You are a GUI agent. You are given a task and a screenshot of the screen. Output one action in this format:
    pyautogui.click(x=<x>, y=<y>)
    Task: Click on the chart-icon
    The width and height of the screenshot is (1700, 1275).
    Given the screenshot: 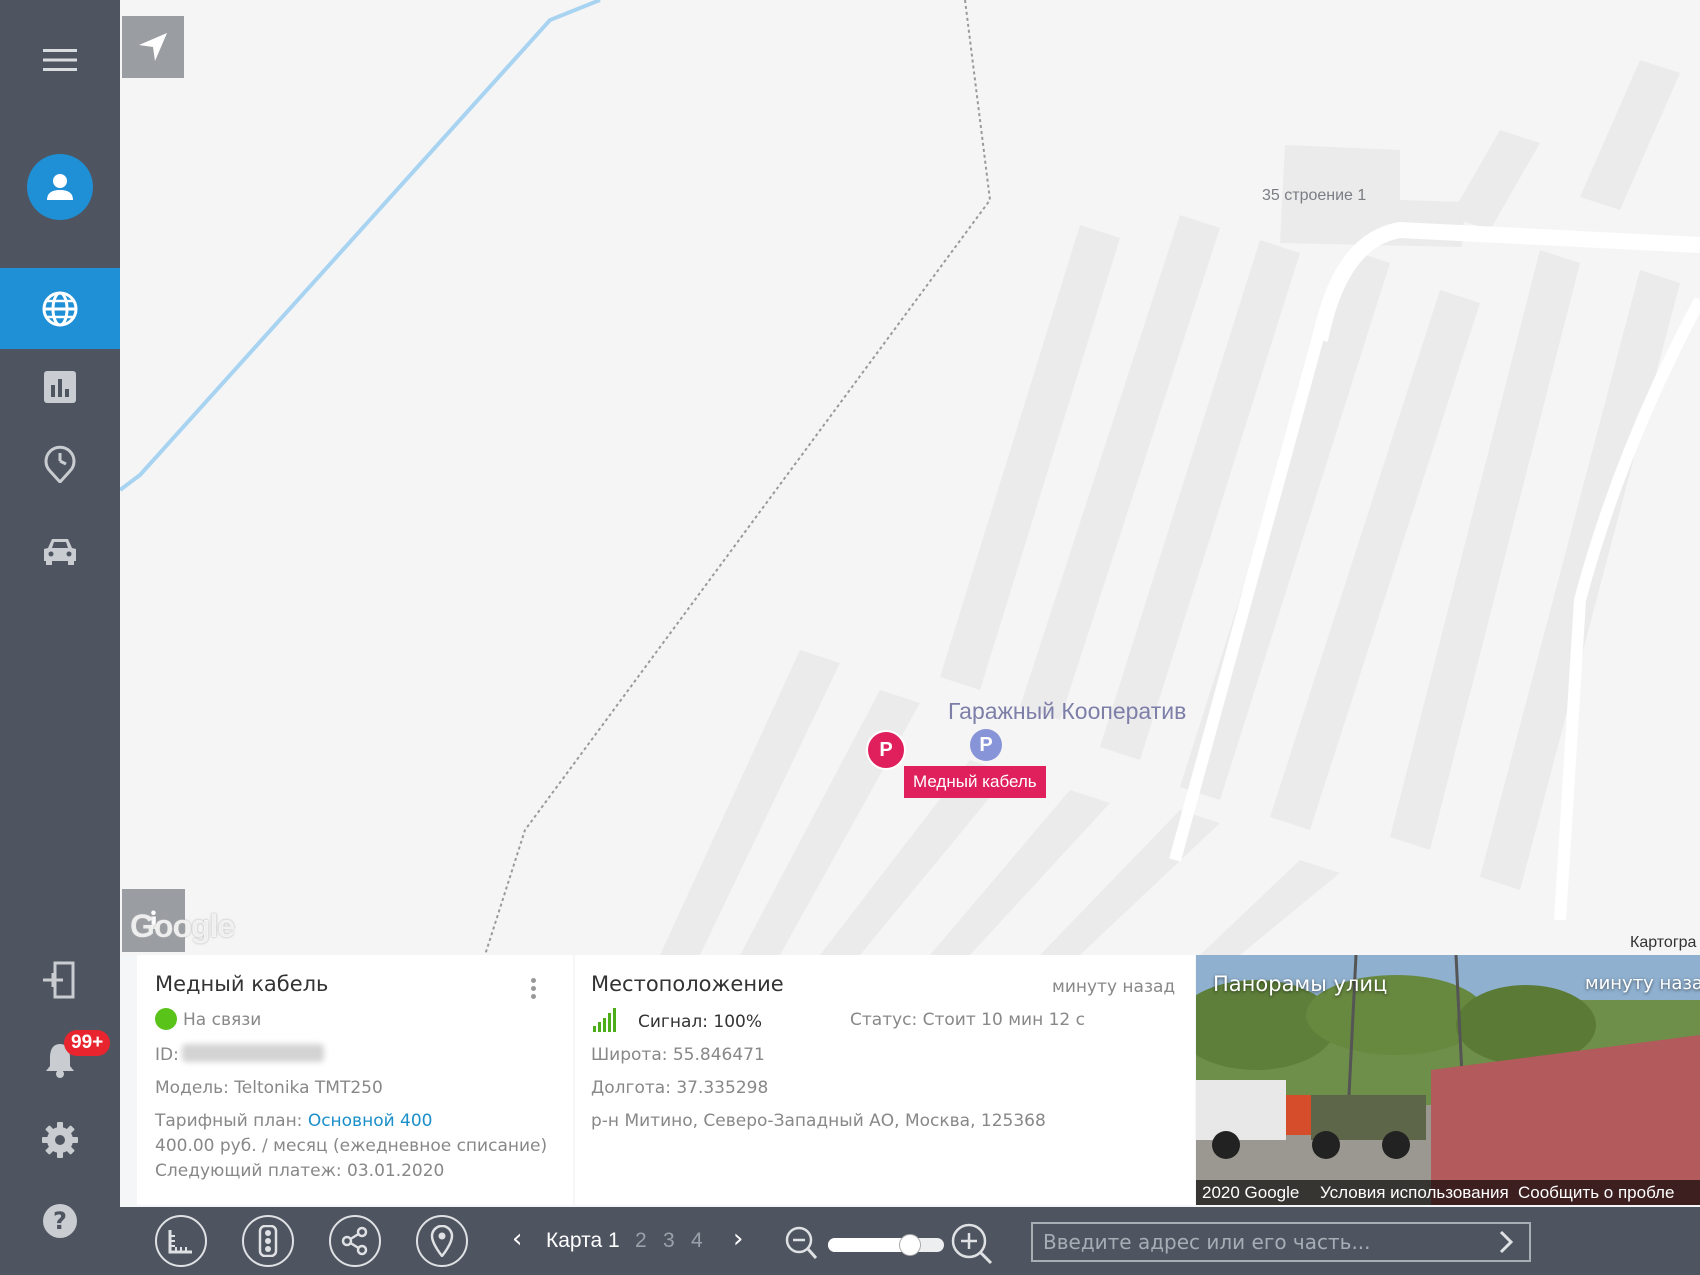 What is the action you would take?
    pyautogui.click(x=60, y=387)
    